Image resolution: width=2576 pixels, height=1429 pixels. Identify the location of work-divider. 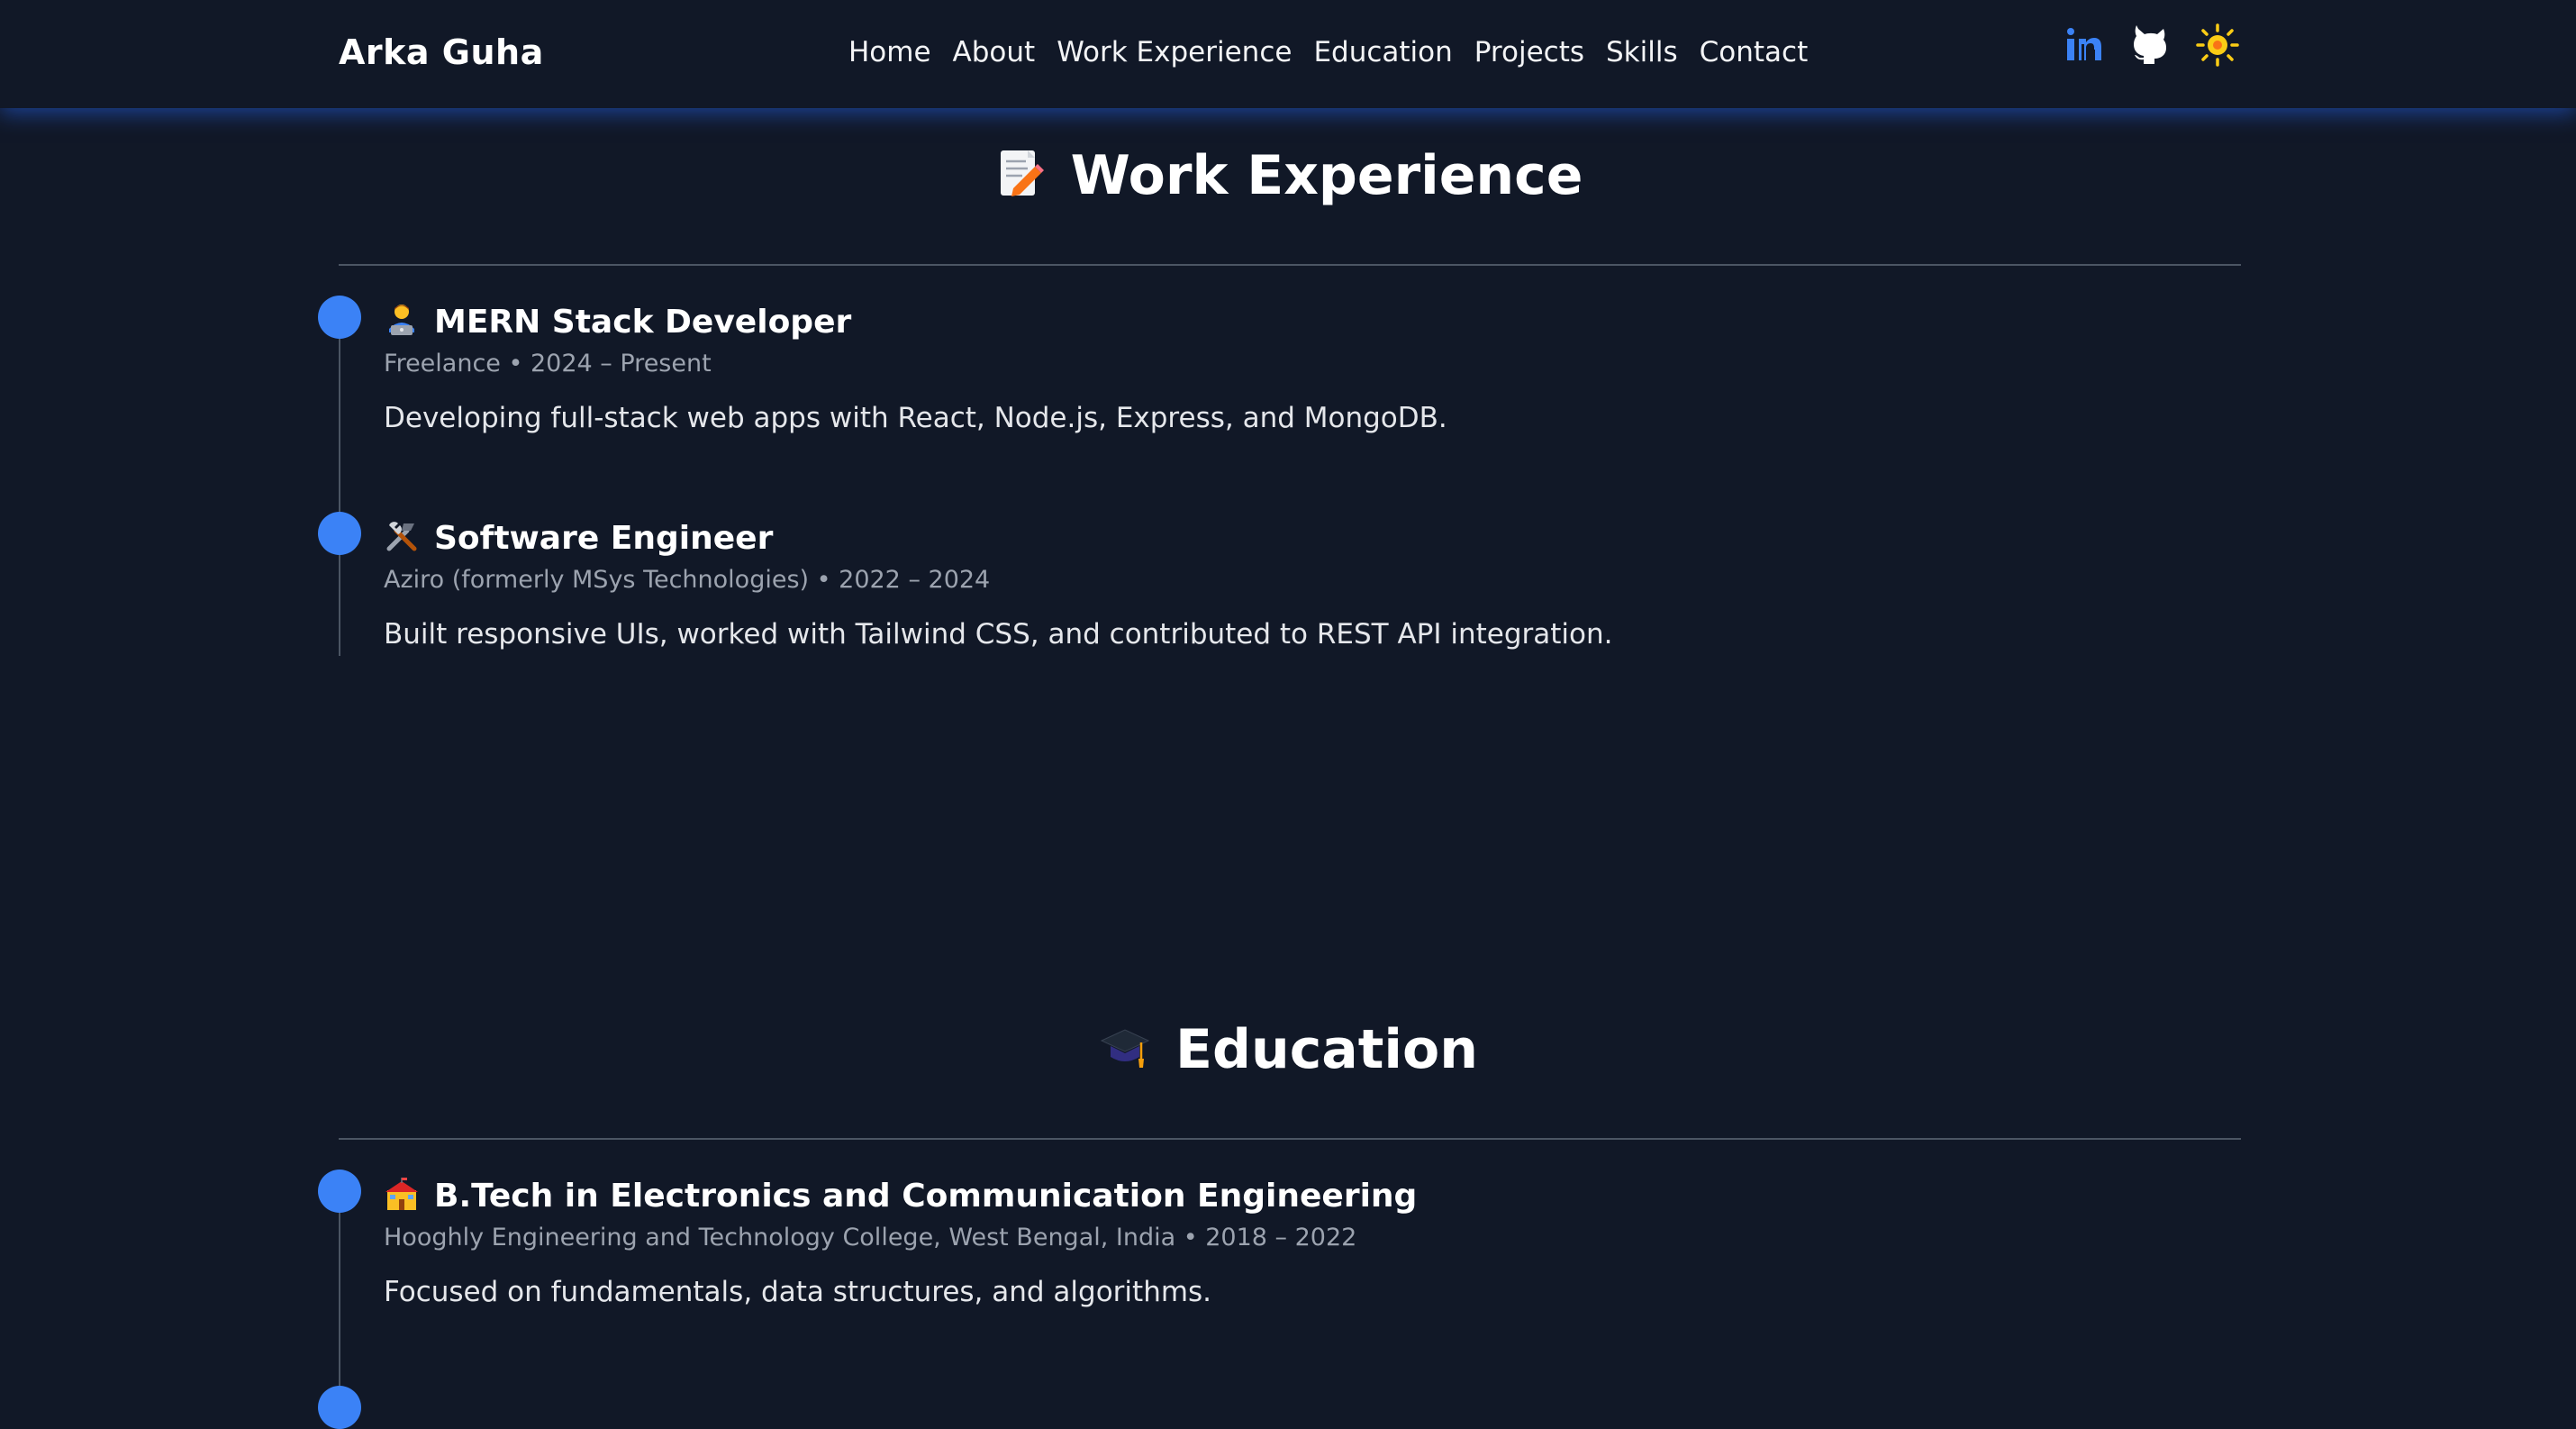
(1290, 265).